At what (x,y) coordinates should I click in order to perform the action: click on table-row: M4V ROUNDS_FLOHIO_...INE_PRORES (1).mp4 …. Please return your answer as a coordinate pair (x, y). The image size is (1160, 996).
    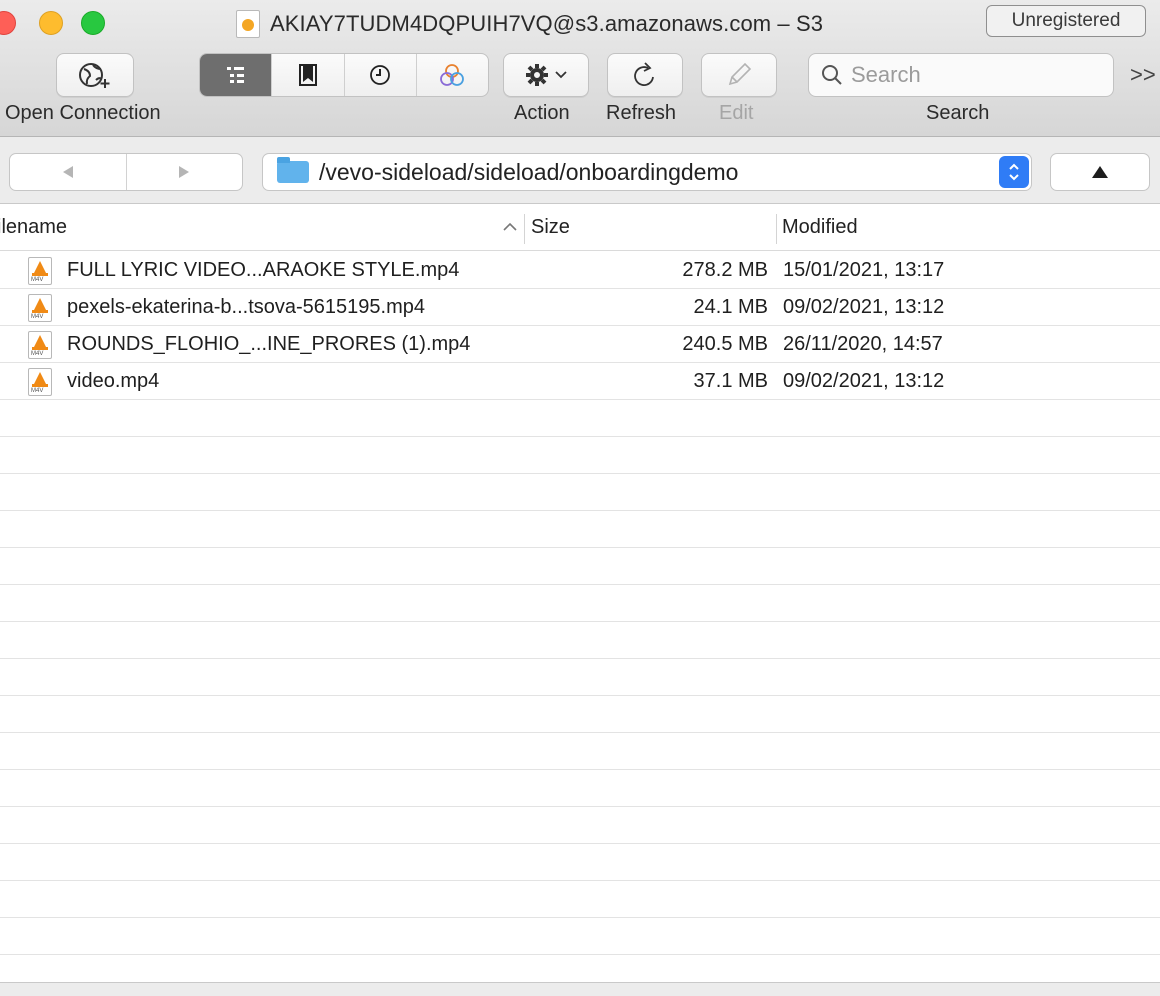
    Looking at the image, I should click on (580, 344).